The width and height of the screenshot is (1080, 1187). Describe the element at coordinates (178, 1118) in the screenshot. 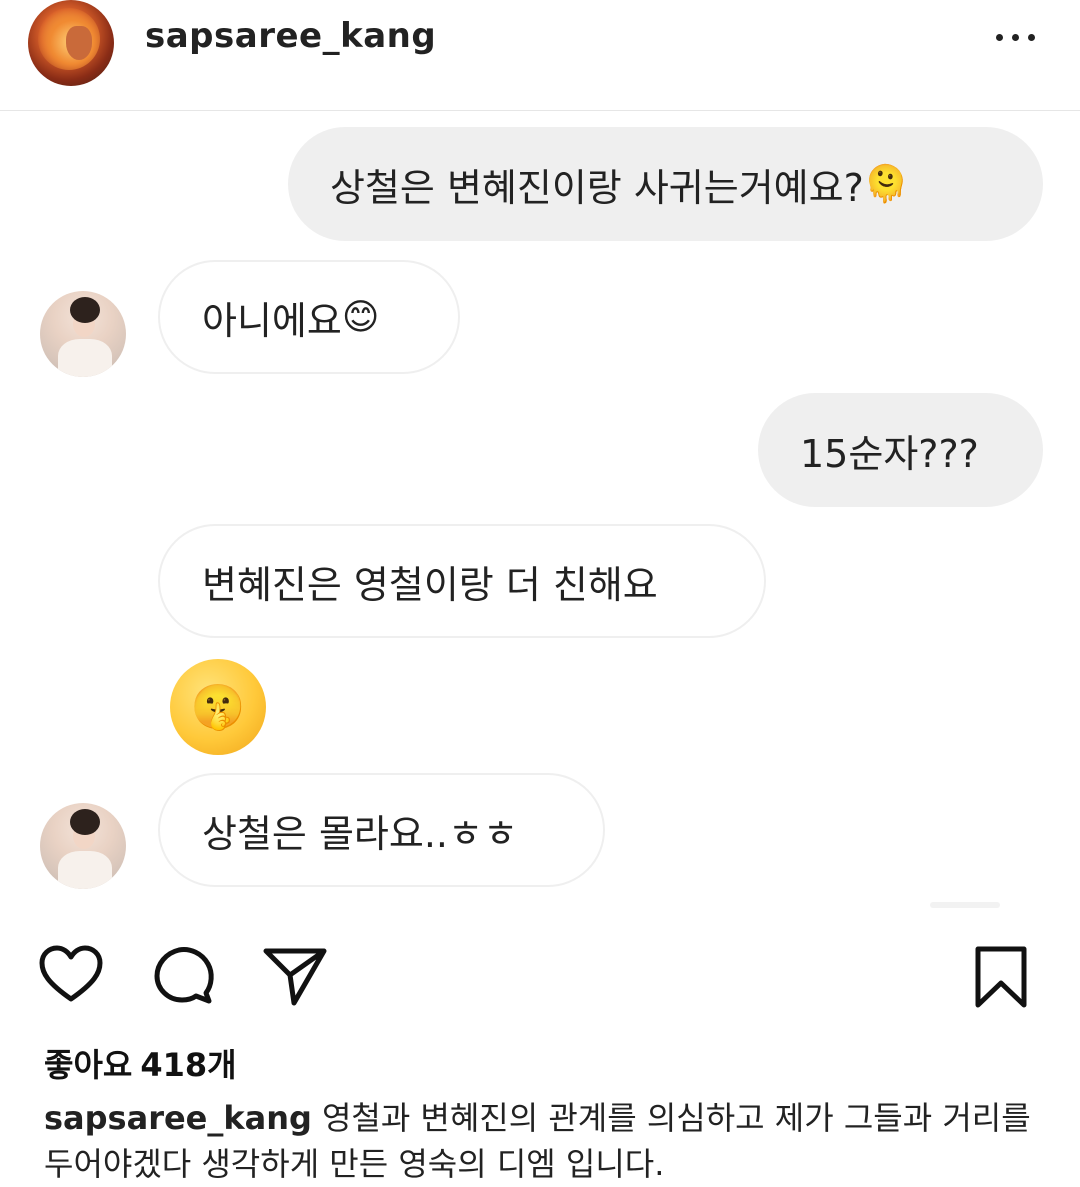

I see `caption-username: sapsaree_kang` at that location.